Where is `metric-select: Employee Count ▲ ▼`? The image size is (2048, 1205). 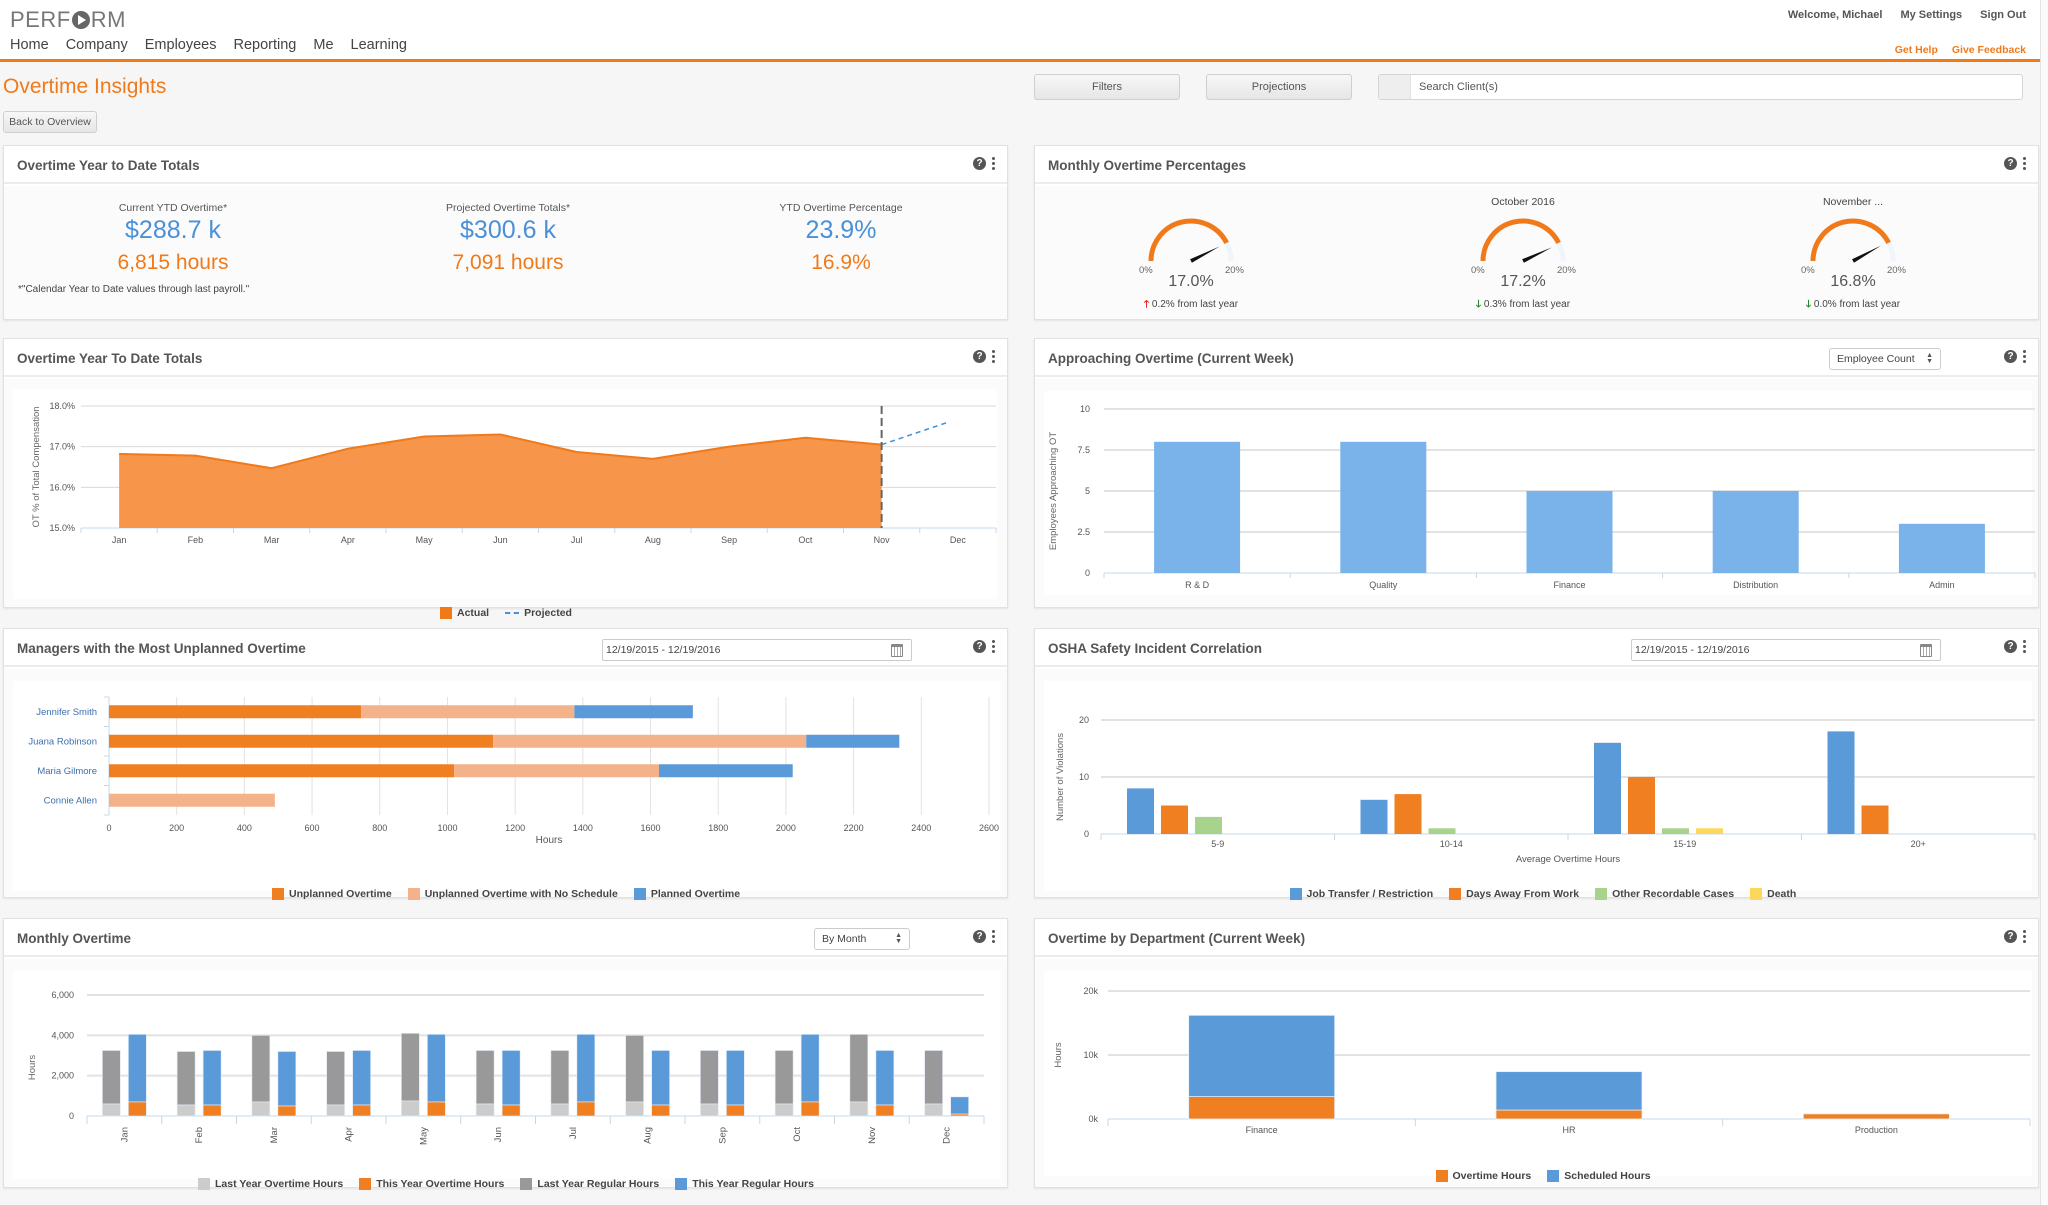 metric-select: Employee Count ▲ ▼ is located at coordinates (1885, 359).